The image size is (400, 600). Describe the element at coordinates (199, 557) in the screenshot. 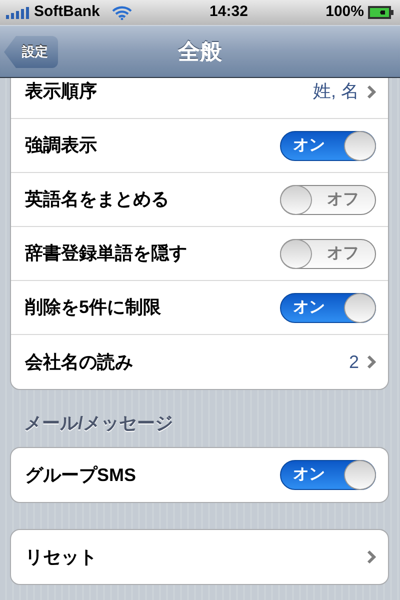

I see `settings-row: リセット` at that location.